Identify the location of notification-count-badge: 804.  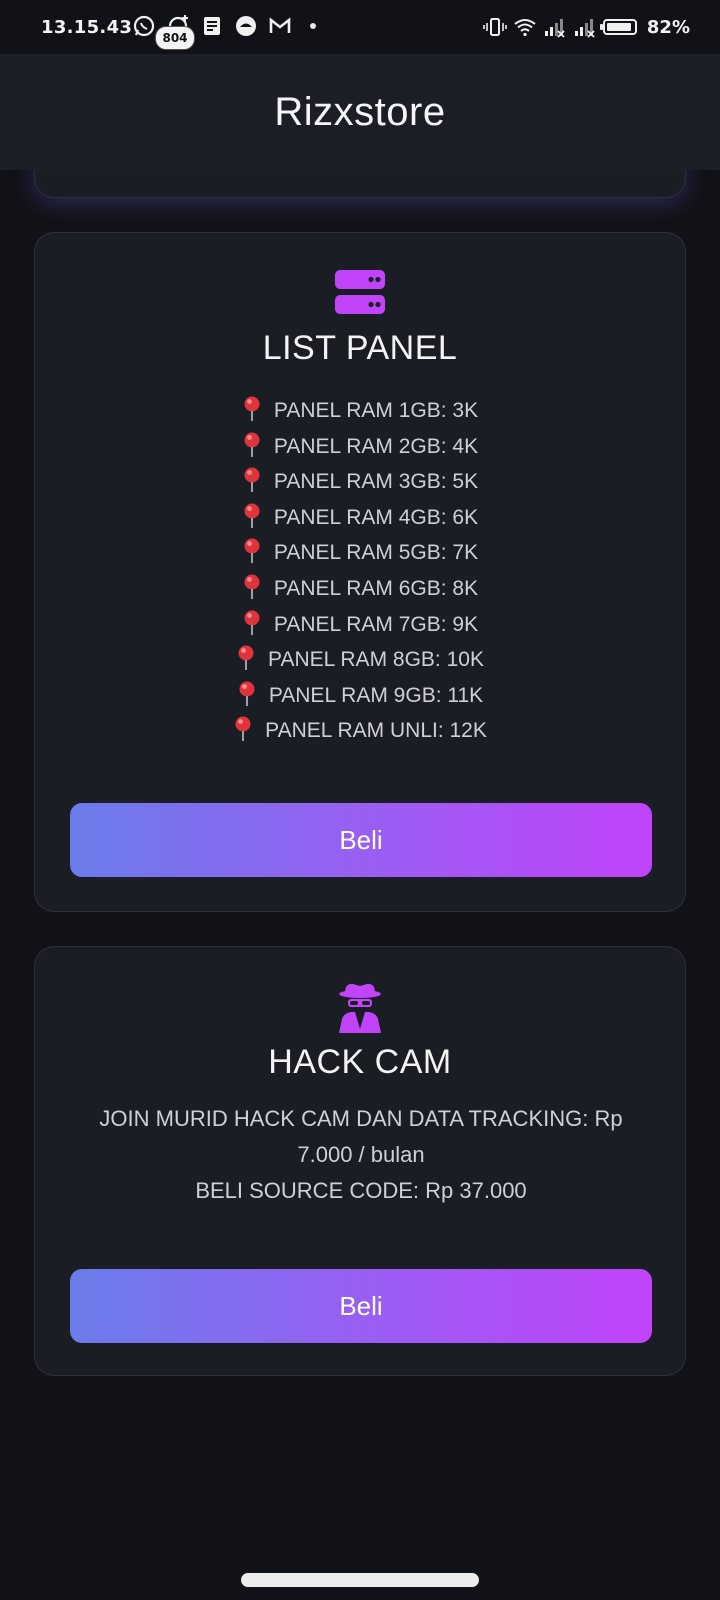
(175, 38).